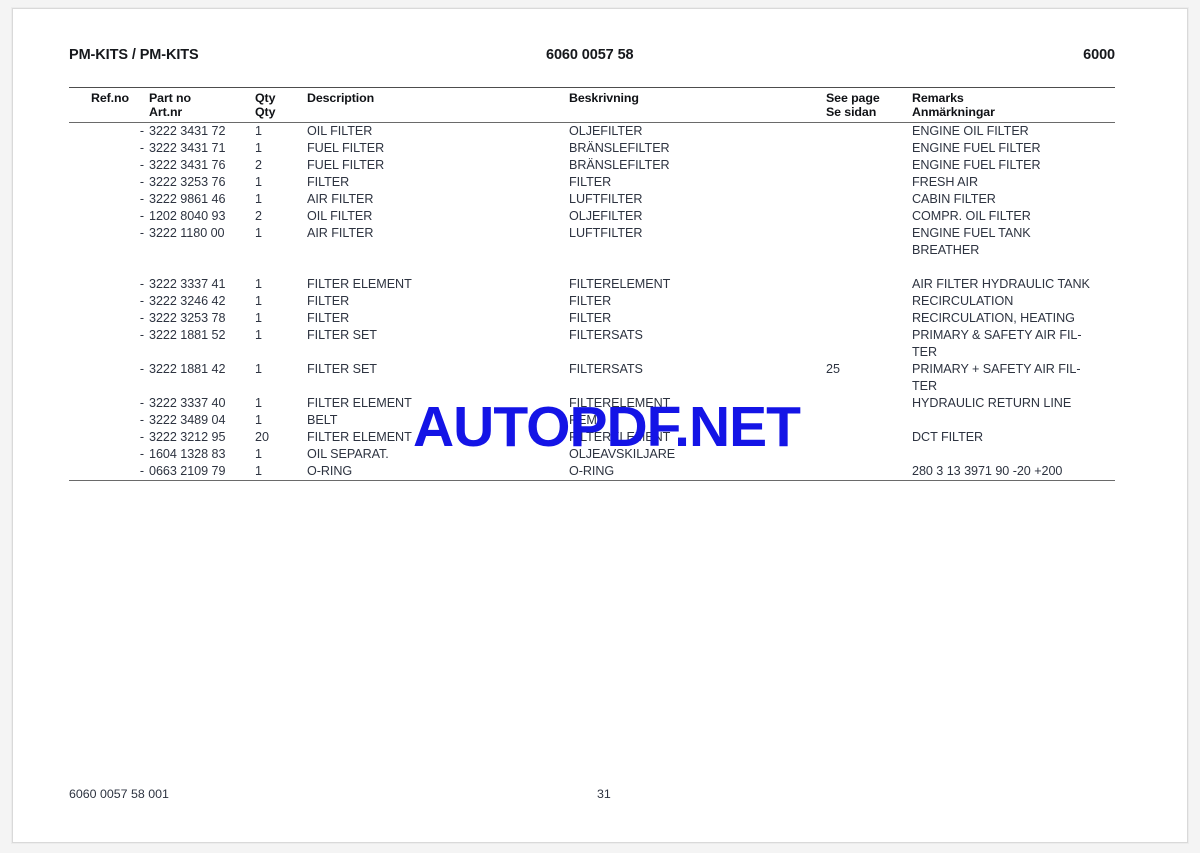 Image resolution: width=1200 pixels, height=853 pixels. Describe the element at coordinates (963, 301) in the screenshot. I see `cell-remarks: RECIRCULATION` at that location.